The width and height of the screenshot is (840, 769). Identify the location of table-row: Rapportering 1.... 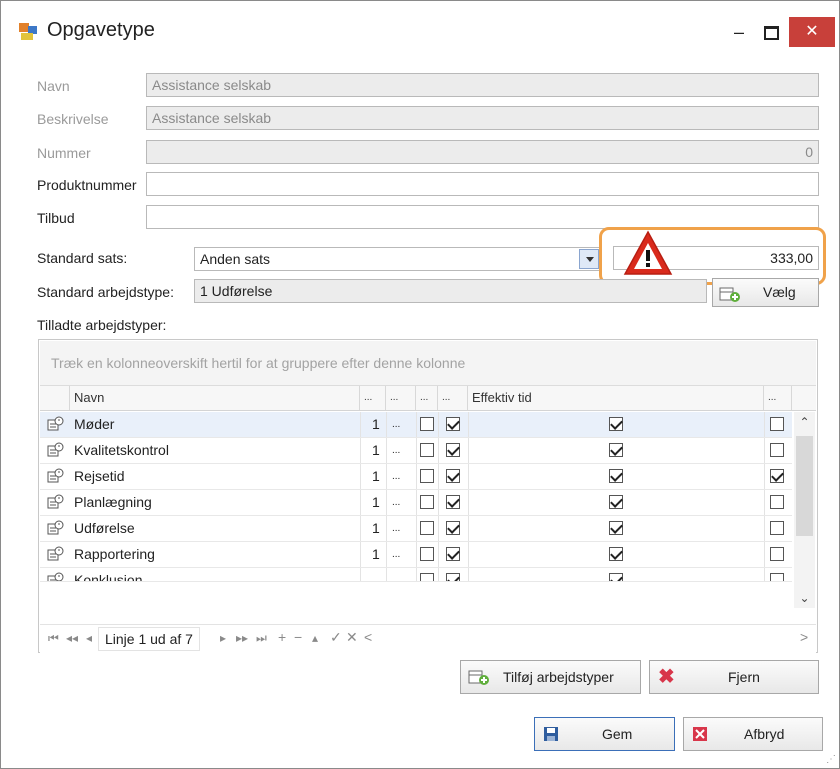
(416, 555).